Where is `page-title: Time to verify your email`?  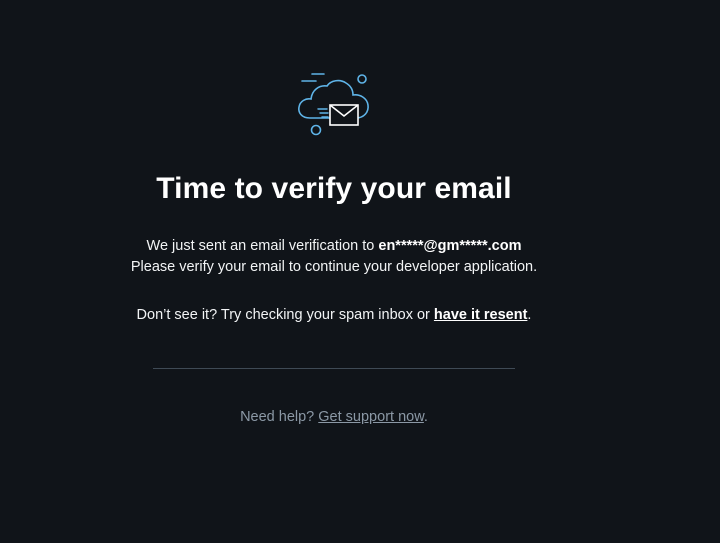 page-title: Time to verify your email is located at coordinates (334, 188).